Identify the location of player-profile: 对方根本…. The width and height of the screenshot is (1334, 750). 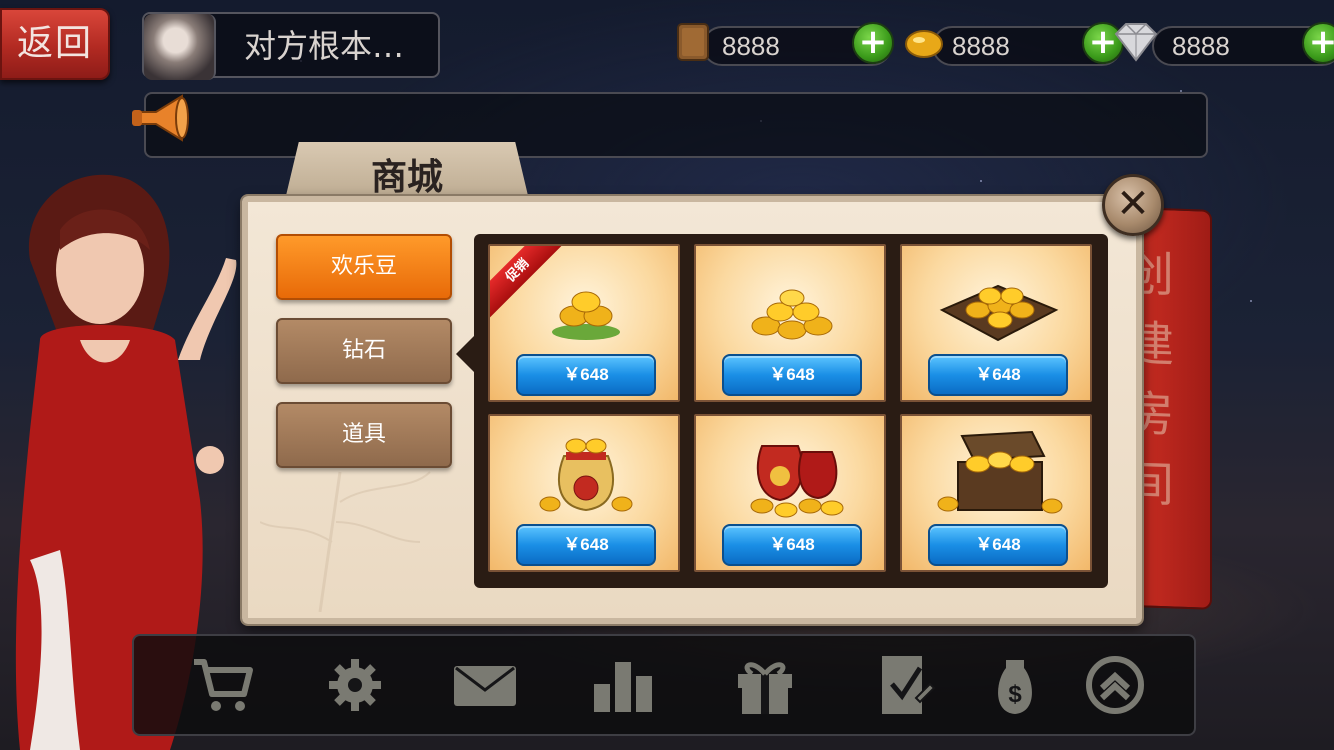
(291, 46).